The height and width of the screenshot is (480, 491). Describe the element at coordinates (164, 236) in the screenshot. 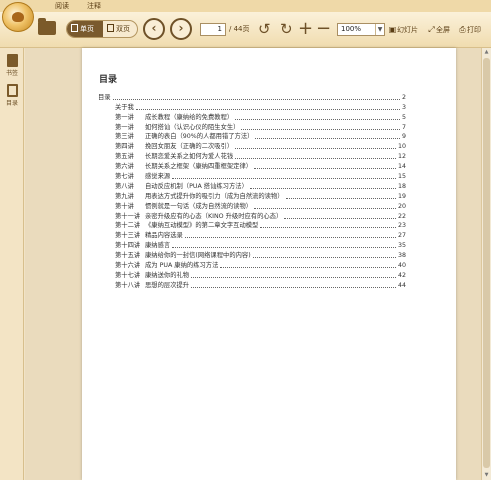

I see `toc-entry-title: 精品内容选录` at that location.